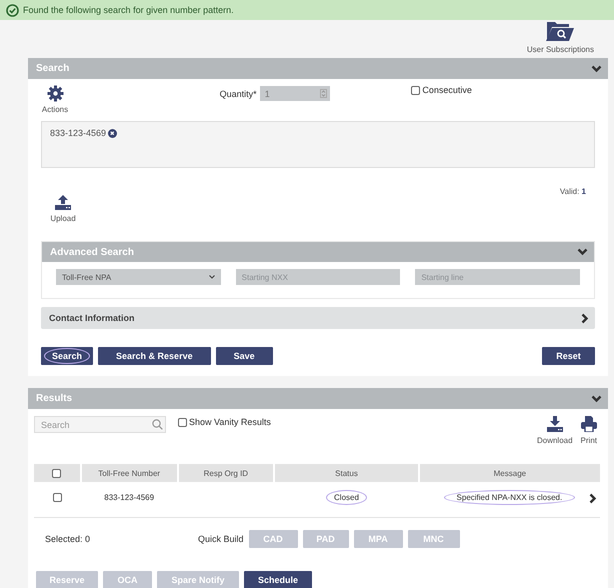 Image resolution: width=614 pixels, height=588 pixels. I want to click on search-field: Search, so click(100, 424).